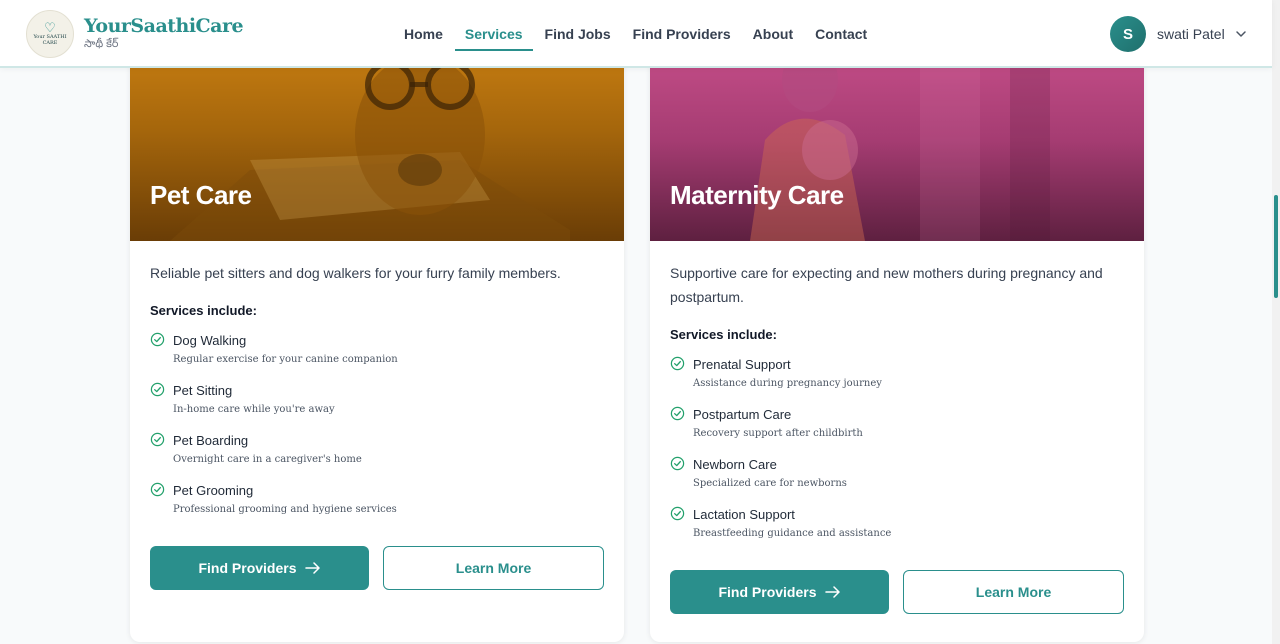 The image size is (1280, 644). Describe the element at coordinates (1276, 246) in the screenshot. I see `scrollbar-thumb` at that location.